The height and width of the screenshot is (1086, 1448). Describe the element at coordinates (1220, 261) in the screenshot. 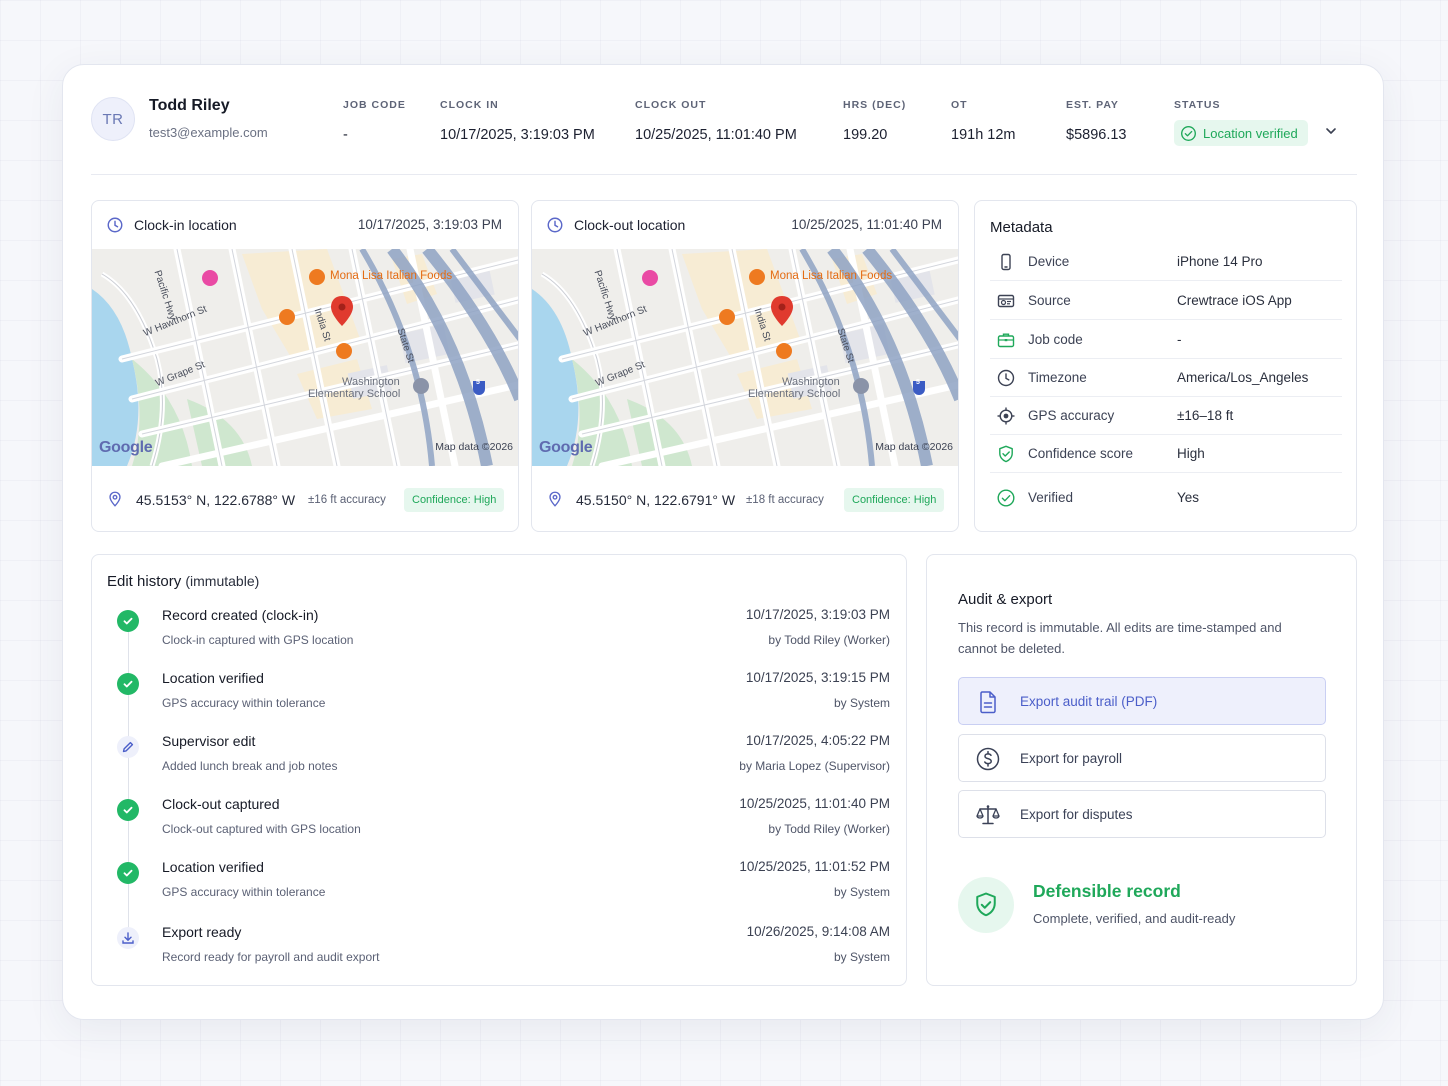

I see `metadata-value: iPhone 14 Pro` at that location.